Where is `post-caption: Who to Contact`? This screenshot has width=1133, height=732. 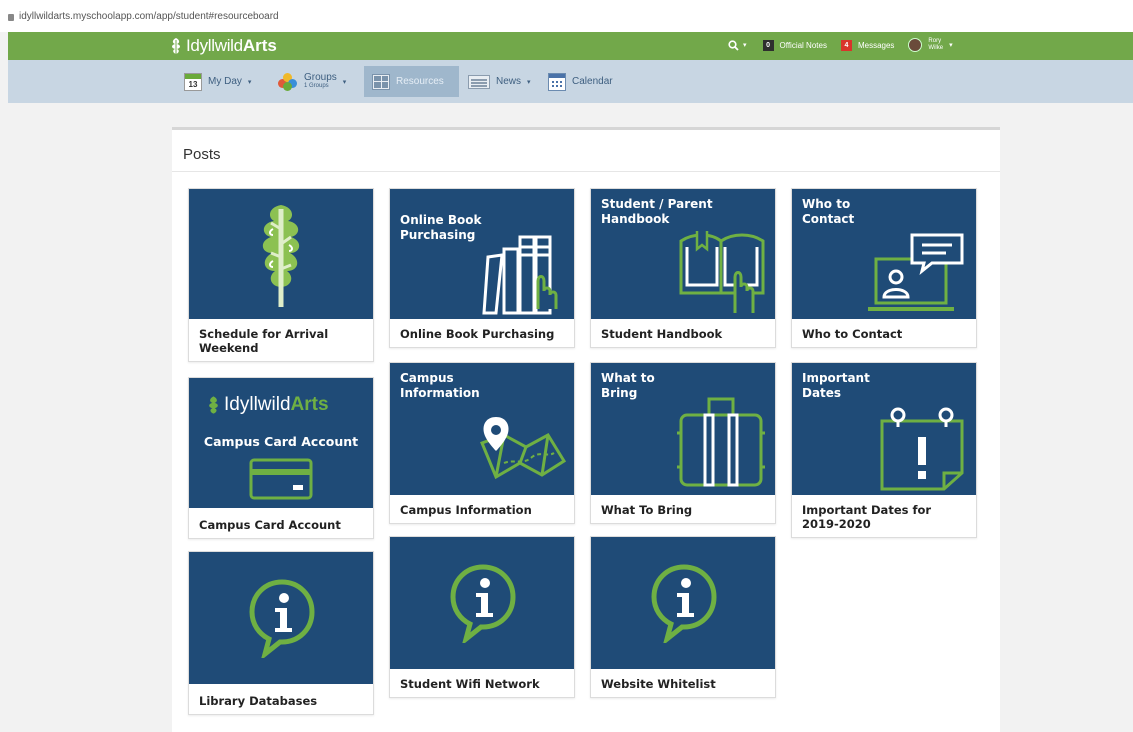
post-caption: Who to Contact is located at coordinates (884, 333).